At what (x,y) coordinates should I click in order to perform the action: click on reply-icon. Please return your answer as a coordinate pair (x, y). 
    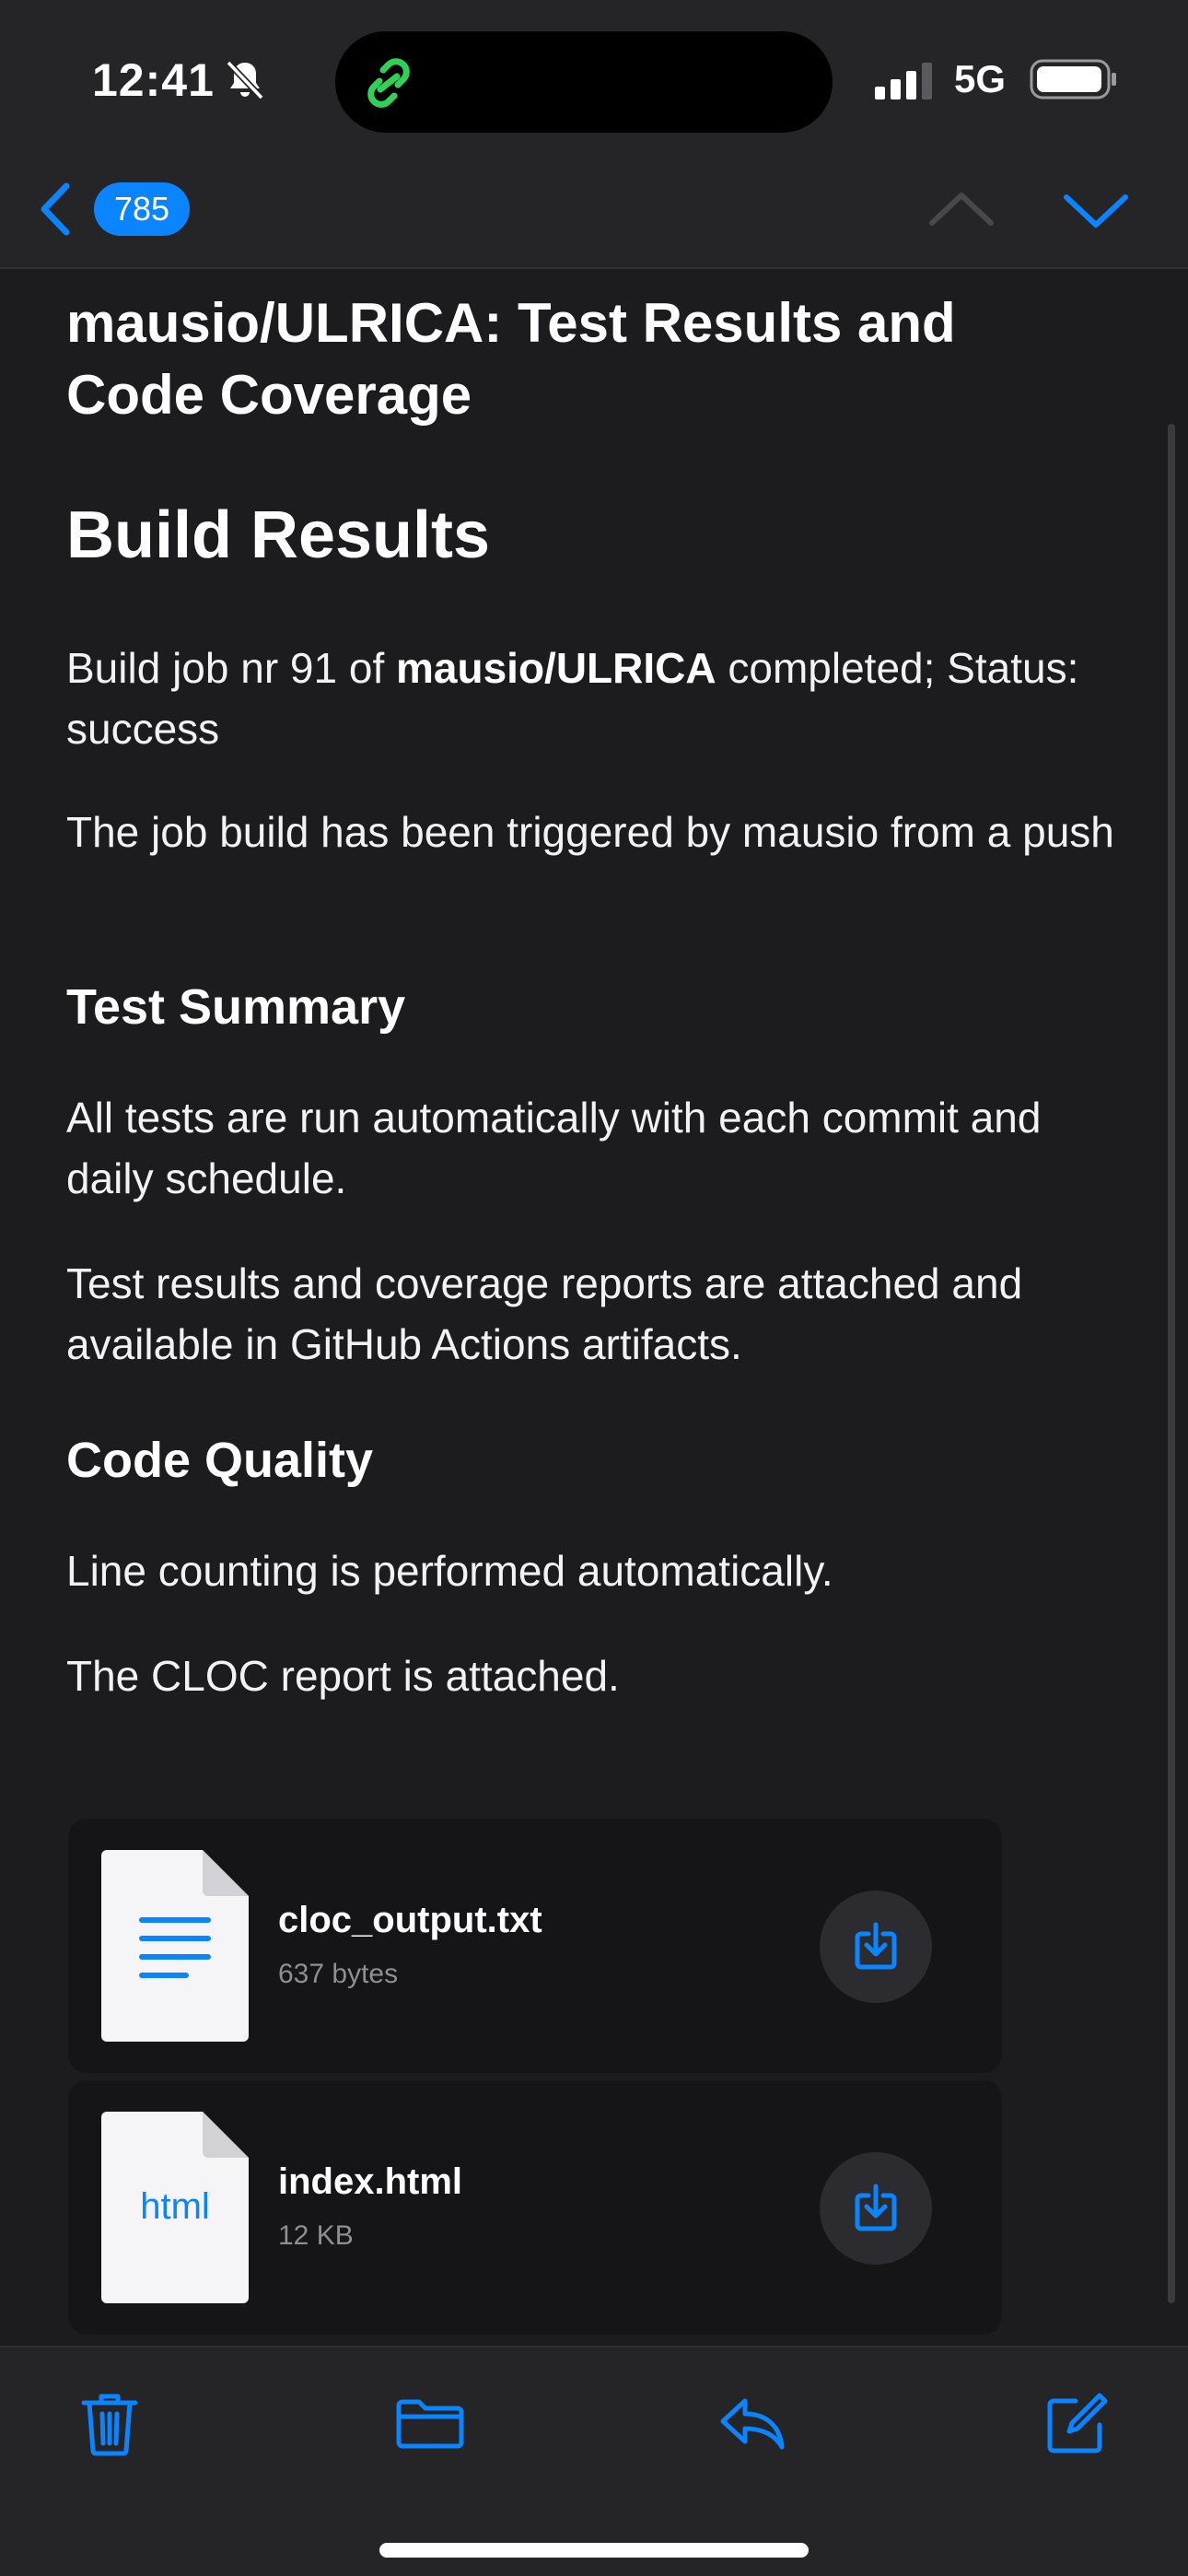
    Looking at the image, I should click on (753, 2424).